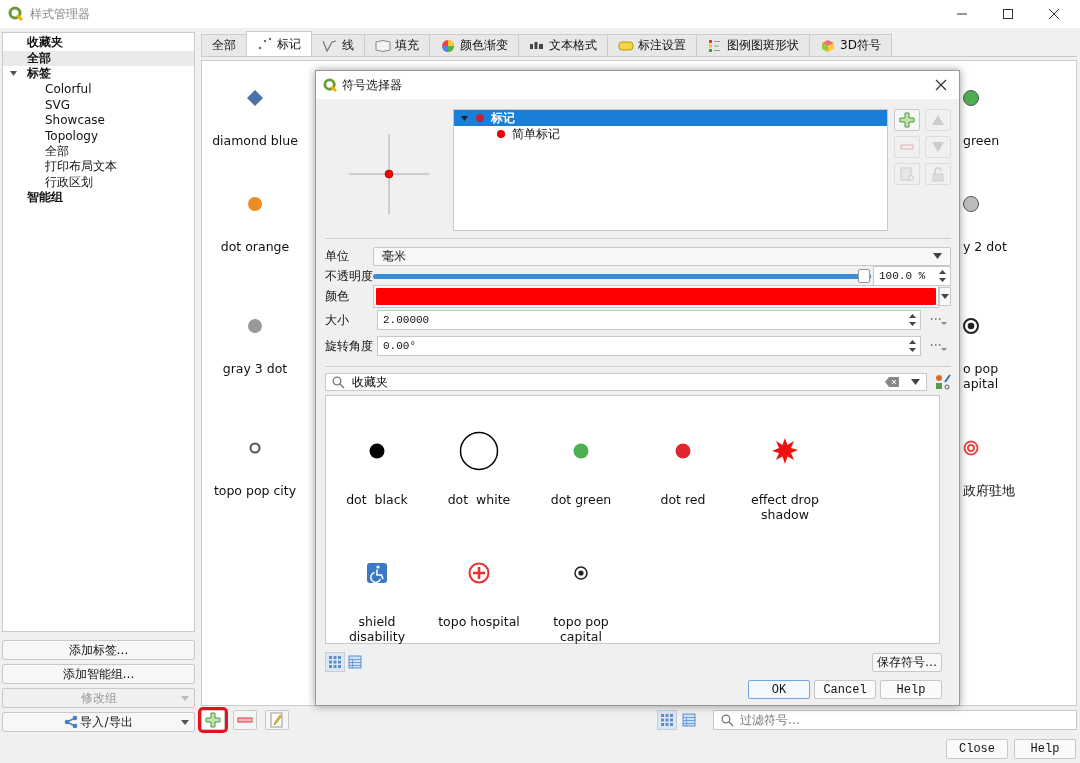  I want to click on qgis-logo-icon, so click(330, 85).